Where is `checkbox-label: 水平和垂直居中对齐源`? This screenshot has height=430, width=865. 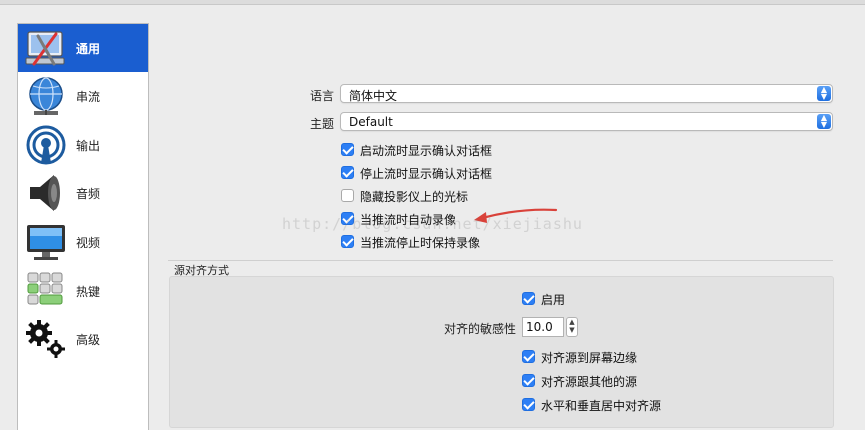
checkbox-label: 水平和垂直居中对齐源 is located at coordinates (601, 406).